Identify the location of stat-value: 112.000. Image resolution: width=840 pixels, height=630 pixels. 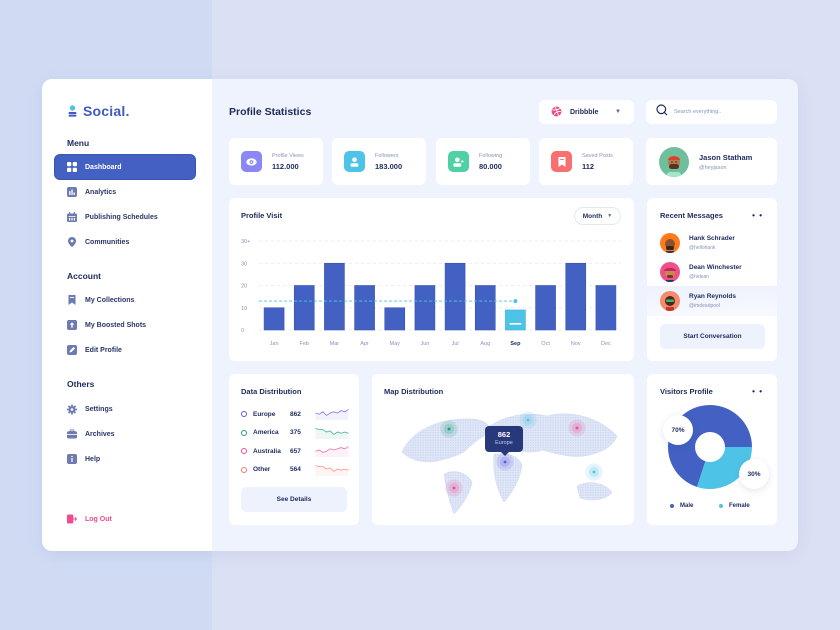
(285, 166).